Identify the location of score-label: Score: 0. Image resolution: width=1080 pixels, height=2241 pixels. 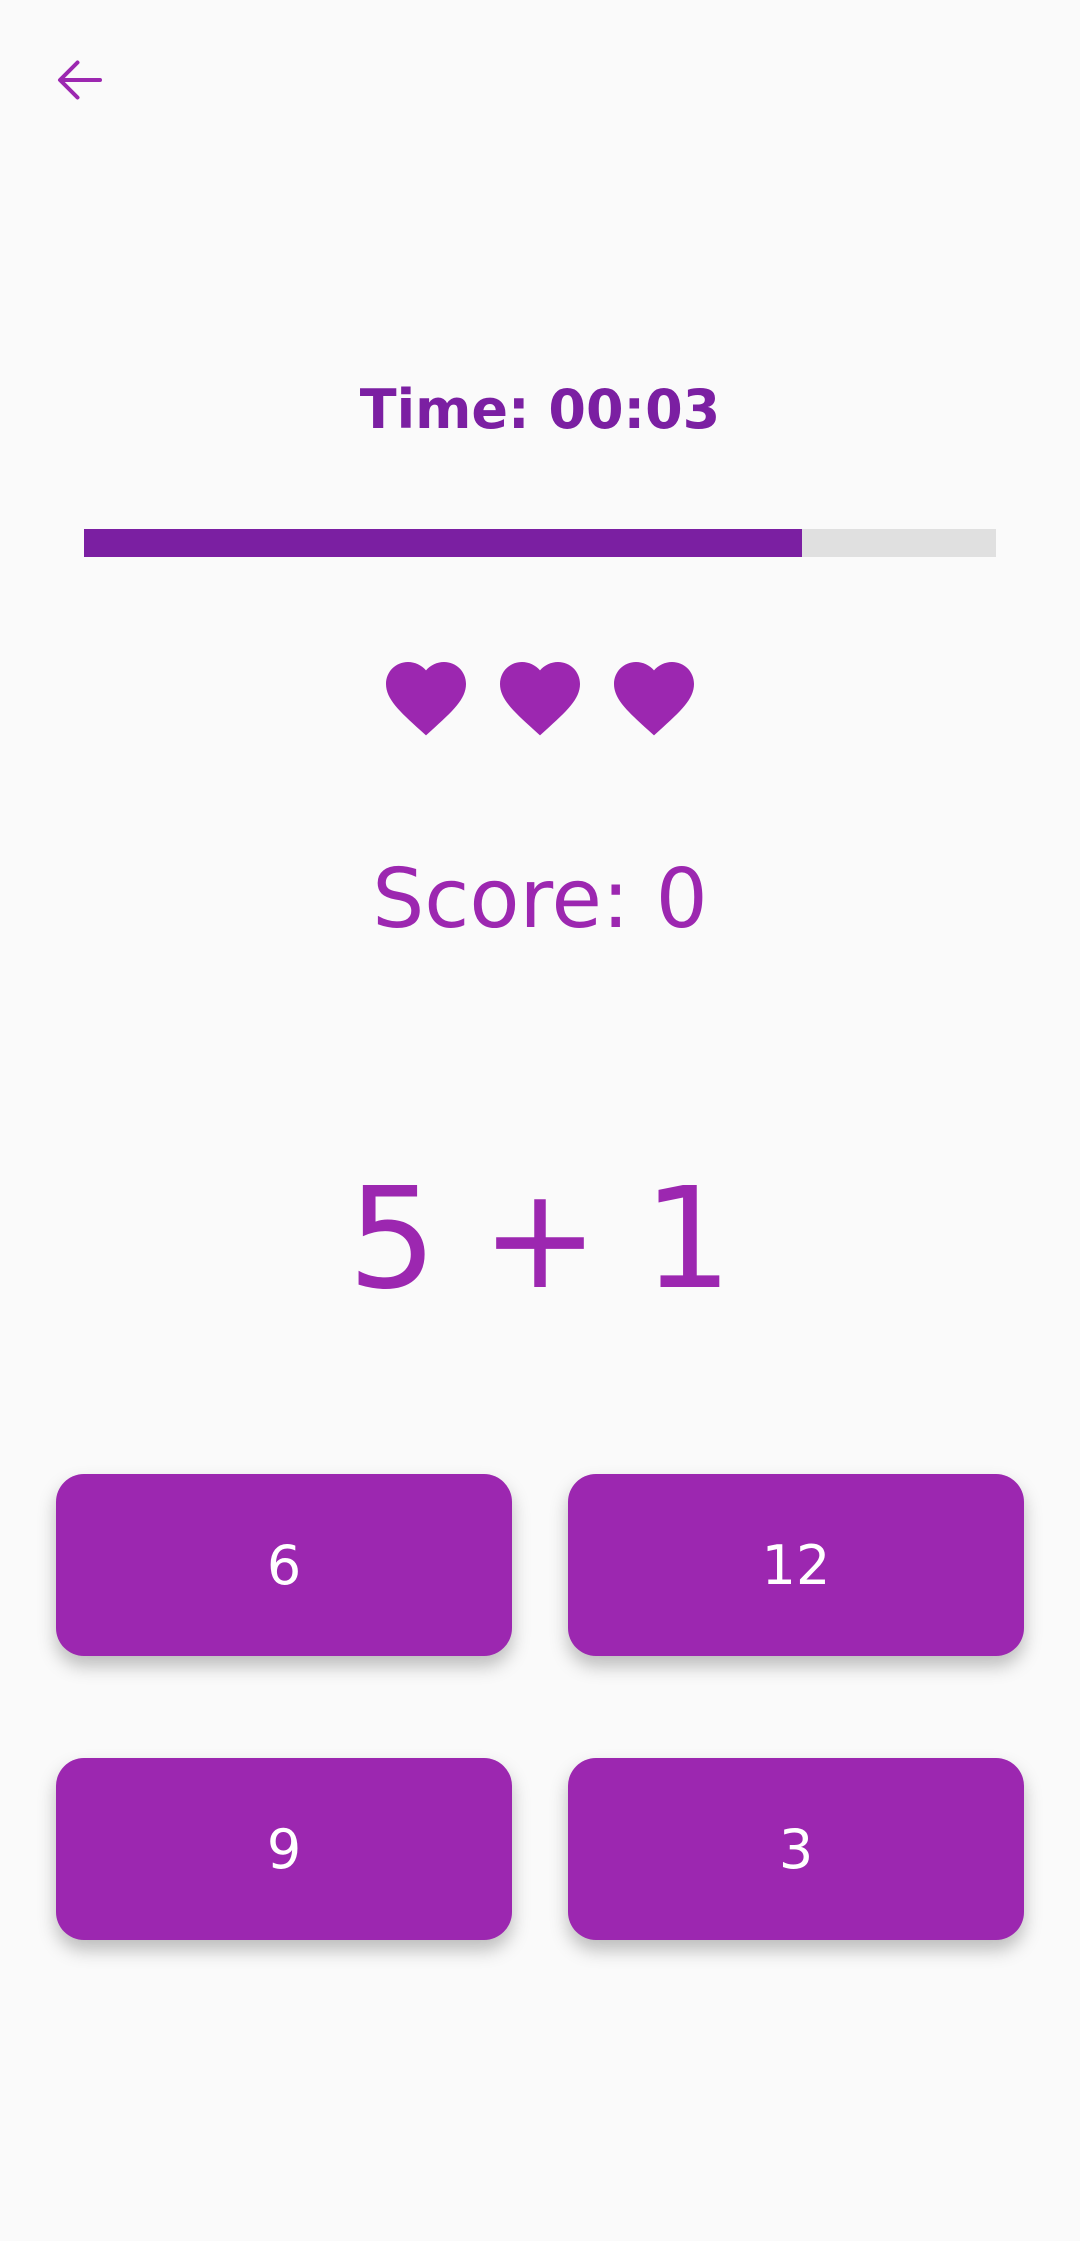
(540, 899).